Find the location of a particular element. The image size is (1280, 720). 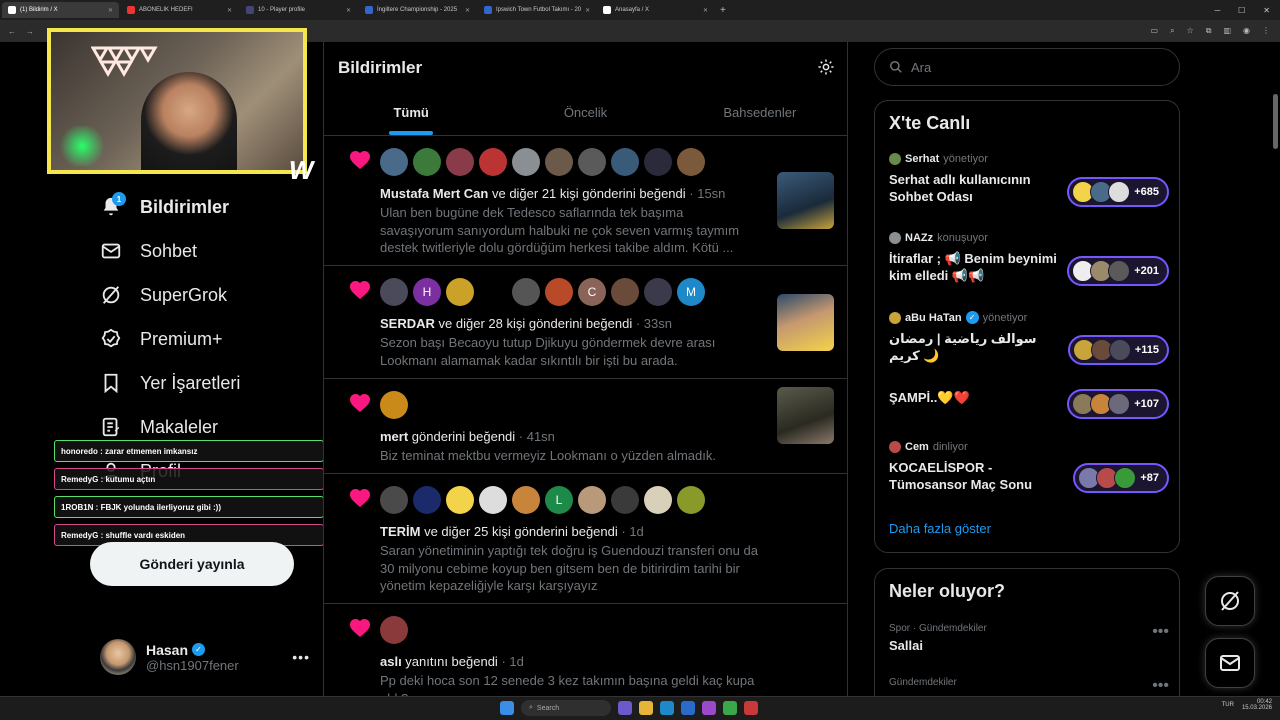

browser-tab-3: 10 - Player profile ✕ is located at coordinates (298, 10).